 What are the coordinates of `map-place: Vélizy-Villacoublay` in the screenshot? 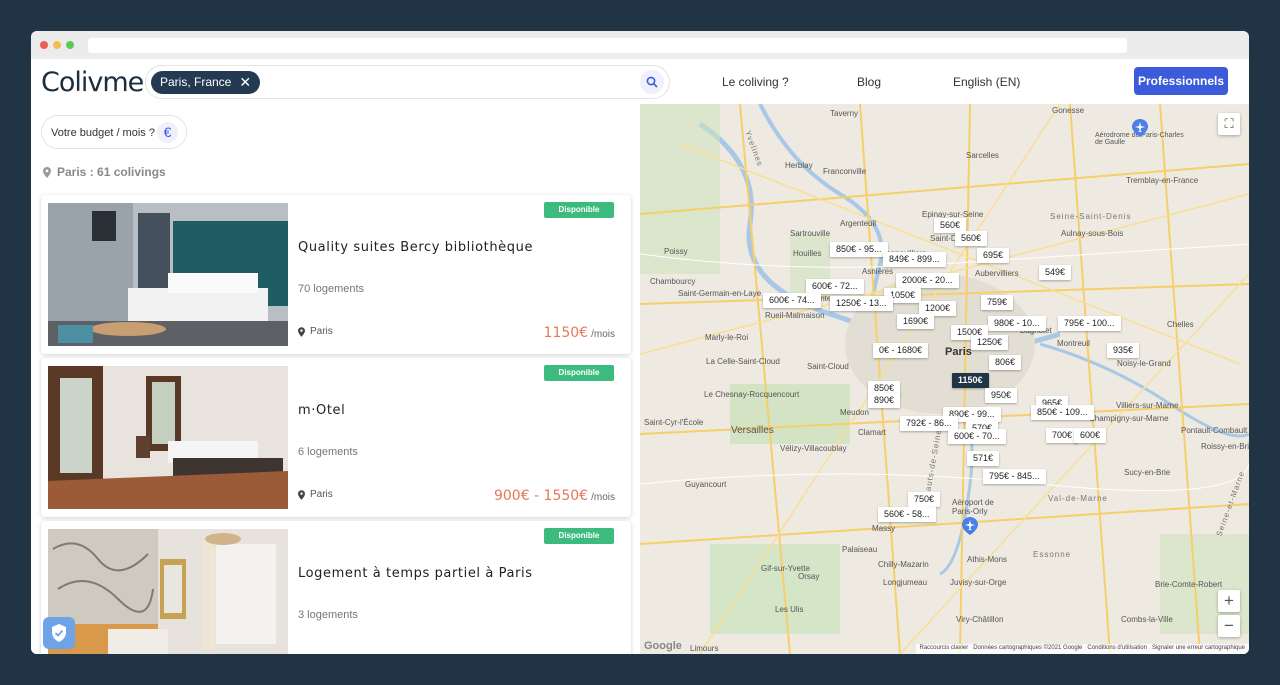 It's located at (813, 448).